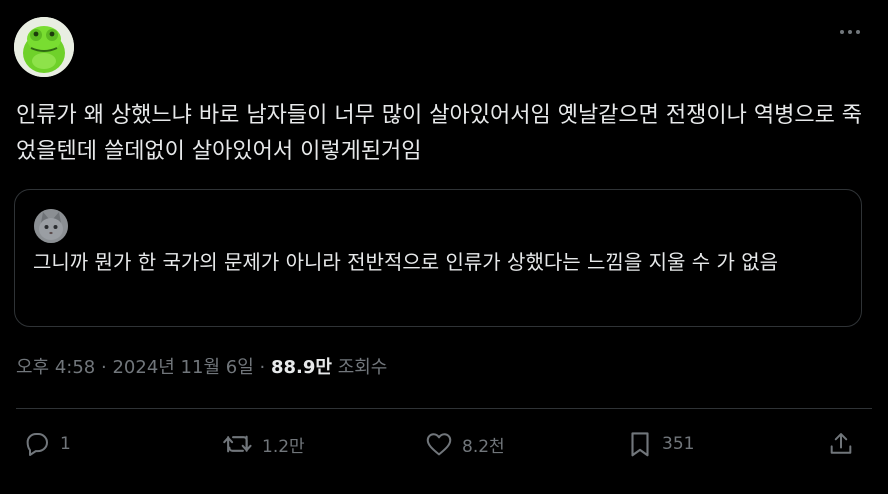 This screenshot has height=494, width=888. I want to click on bookmark-icon, so click(640, 444).